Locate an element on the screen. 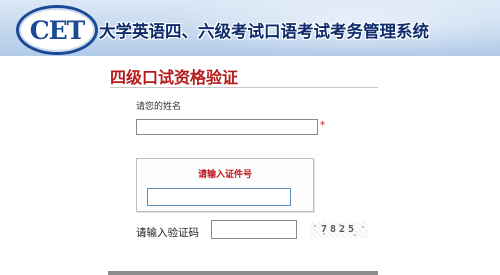  cet-logo: CET is located at coordinates (57, 30).